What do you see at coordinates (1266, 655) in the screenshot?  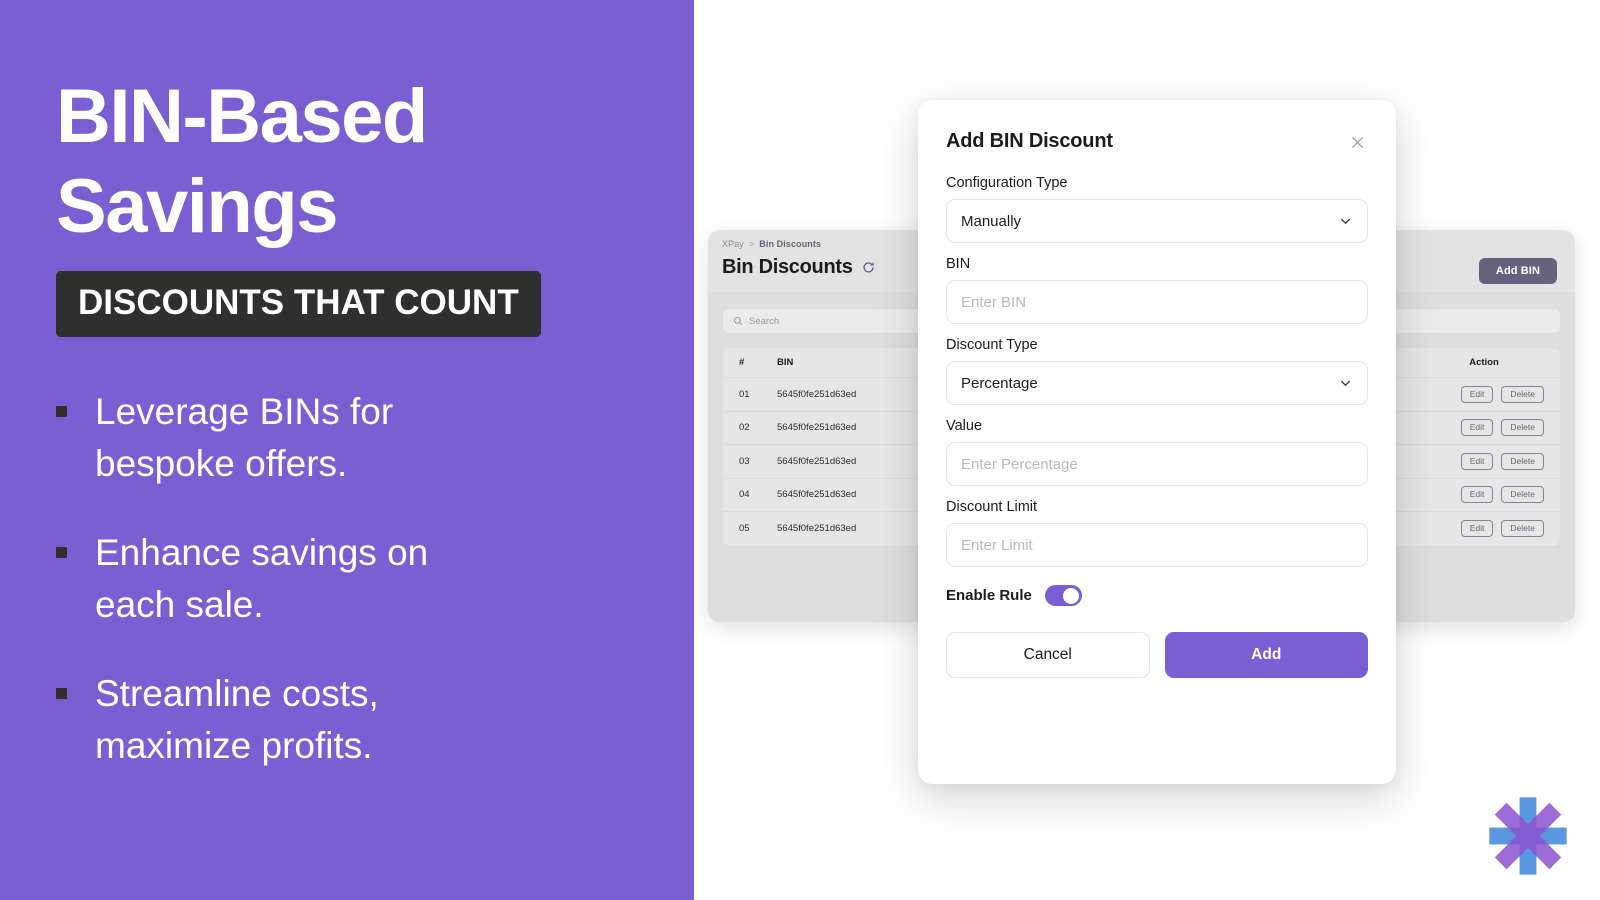 I see `add-button: Add` at bounding box center [1266, 655].